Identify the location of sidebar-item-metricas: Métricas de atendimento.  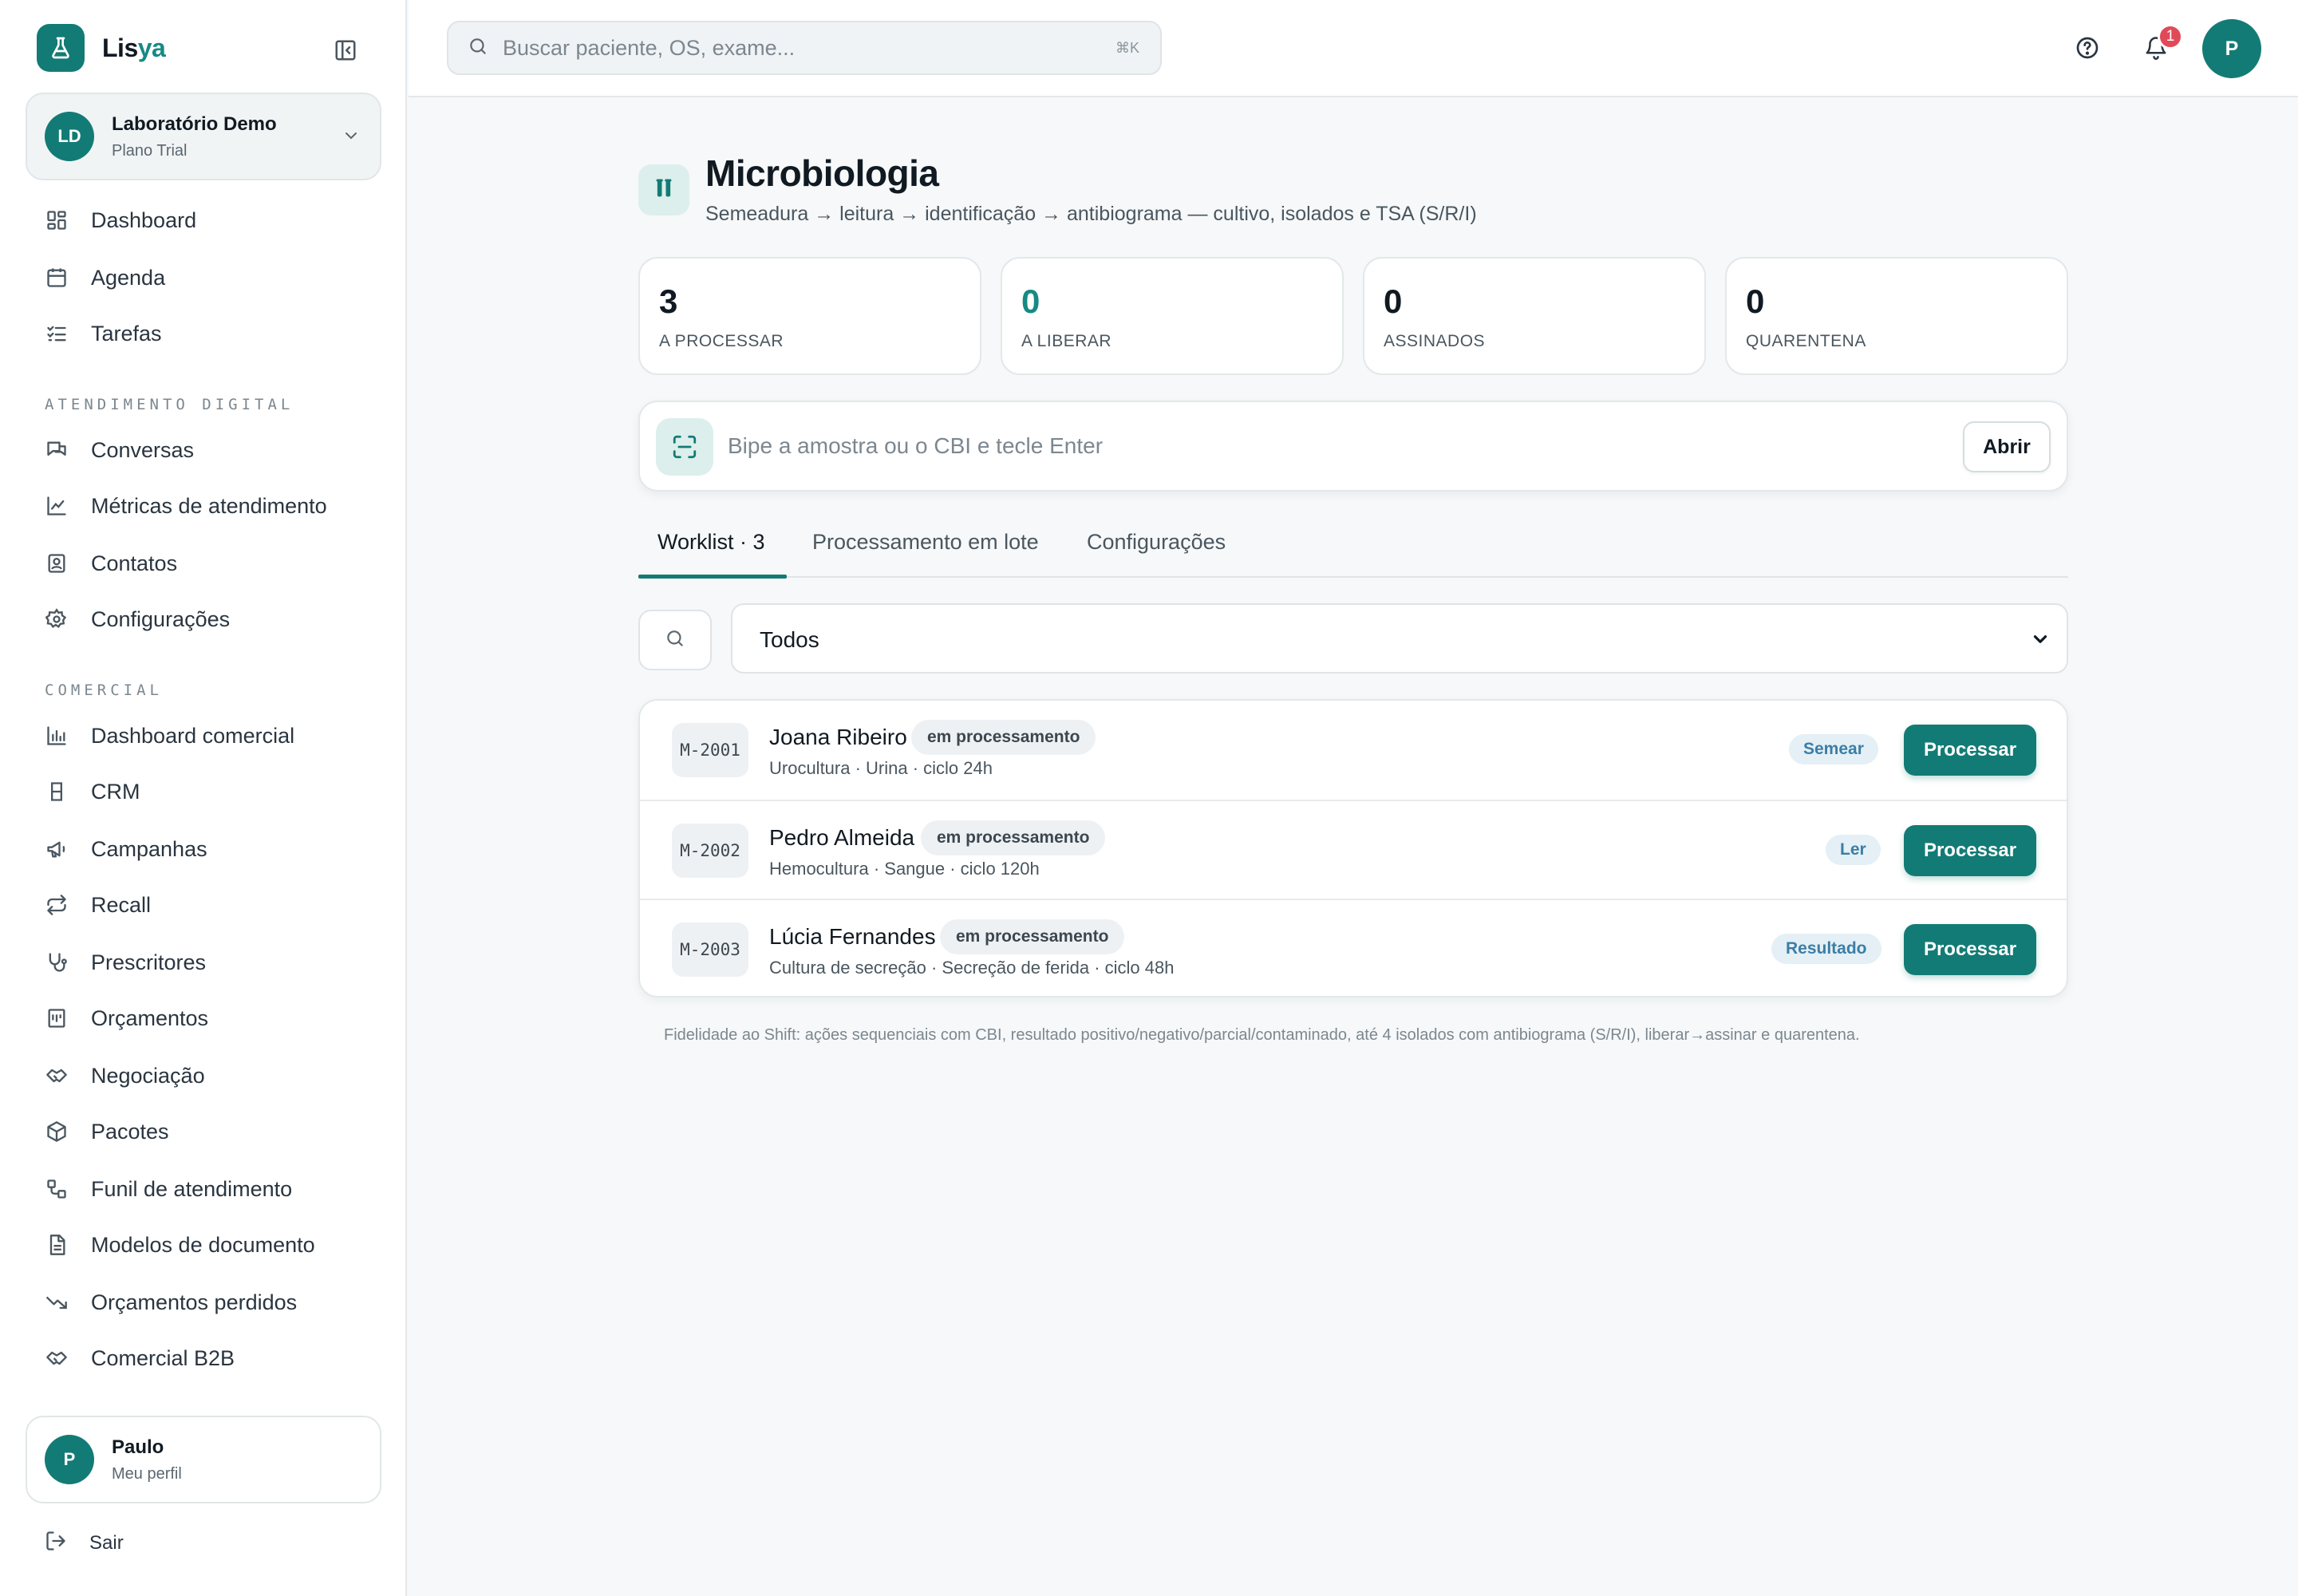
(186, 505).